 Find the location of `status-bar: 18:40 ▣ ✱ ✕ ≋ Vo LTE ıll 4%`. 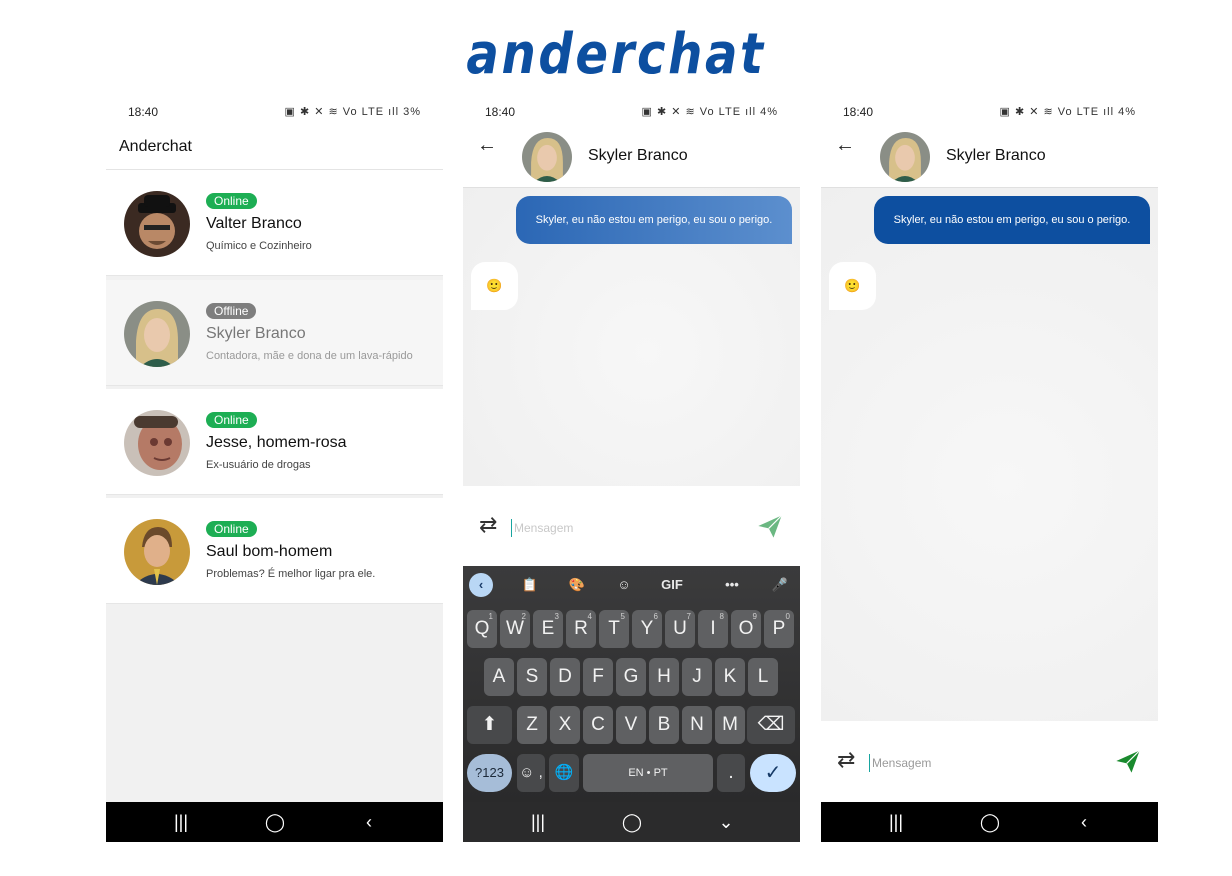

status-bar: 18:40 ▣ ✱ ✕ ≋ Vo LTE ıll 4% is located at coordinates (631, 111).